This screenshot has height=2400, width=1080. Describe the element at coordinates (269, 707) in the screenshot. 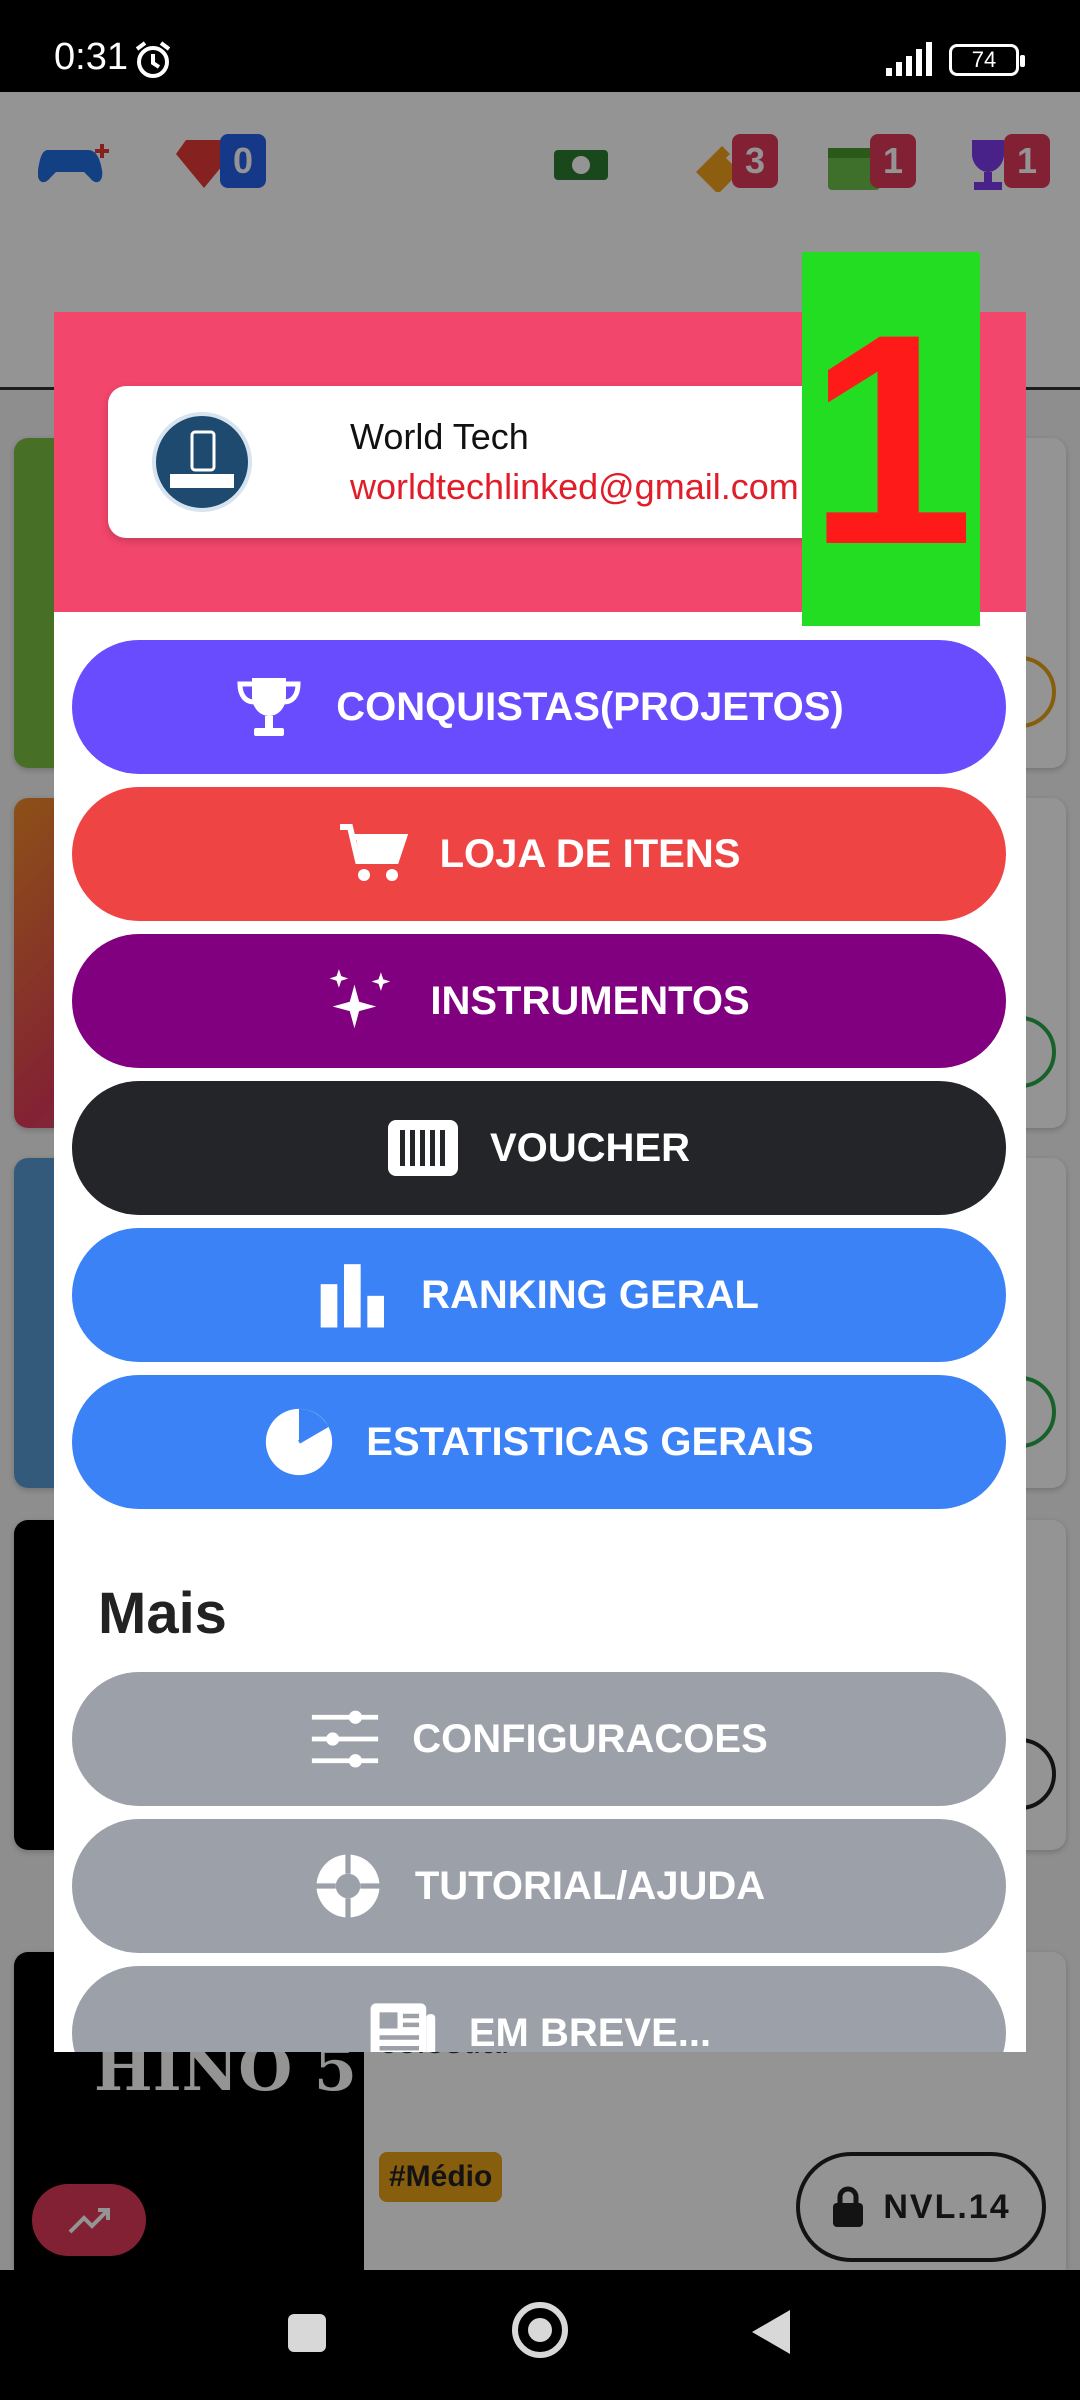

I see `trophy-icon` at that location.